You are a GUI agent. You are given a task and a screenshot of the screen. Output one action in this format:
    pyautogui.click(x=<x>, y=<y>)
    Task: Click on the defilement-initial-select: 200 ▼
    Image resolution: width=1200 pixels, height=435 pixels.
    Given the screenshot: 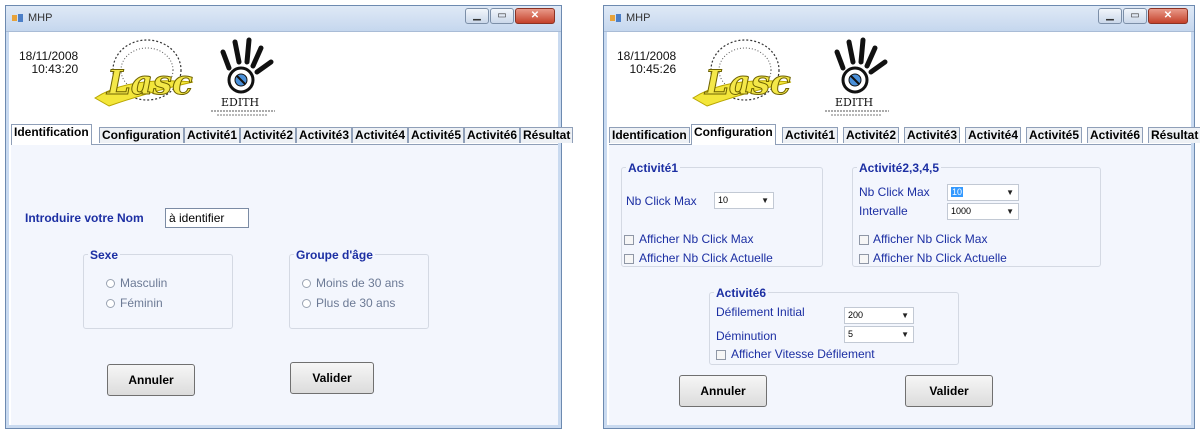 What is the action you would take?
    pyautogui.click(x=879, y=315)
    